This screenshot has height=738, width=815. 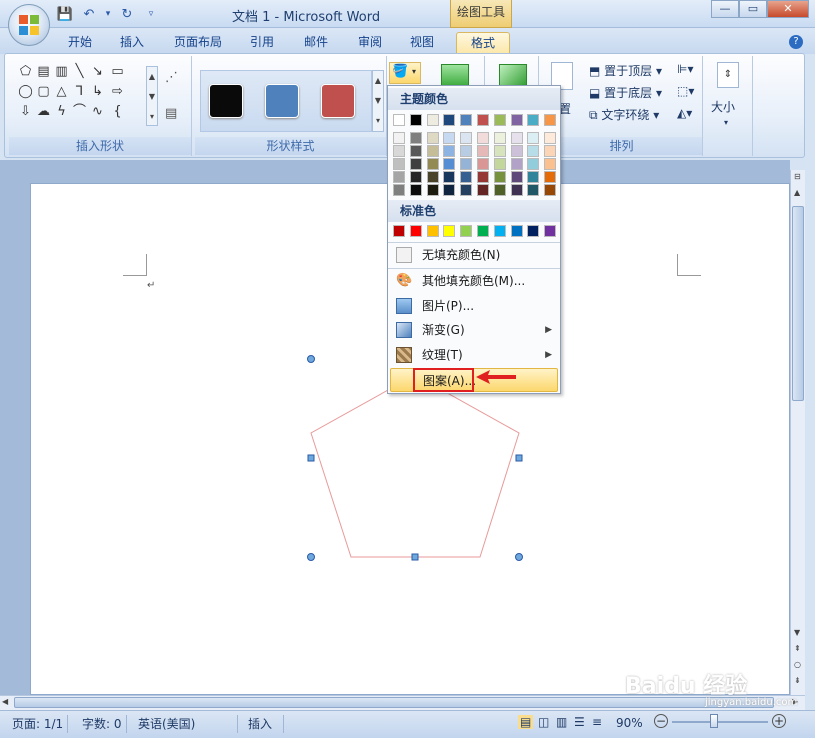 What do you see at coordinates (262, 43) in the screenshot?
I see `tab-references: 引用` at bounding box center [262, 43].